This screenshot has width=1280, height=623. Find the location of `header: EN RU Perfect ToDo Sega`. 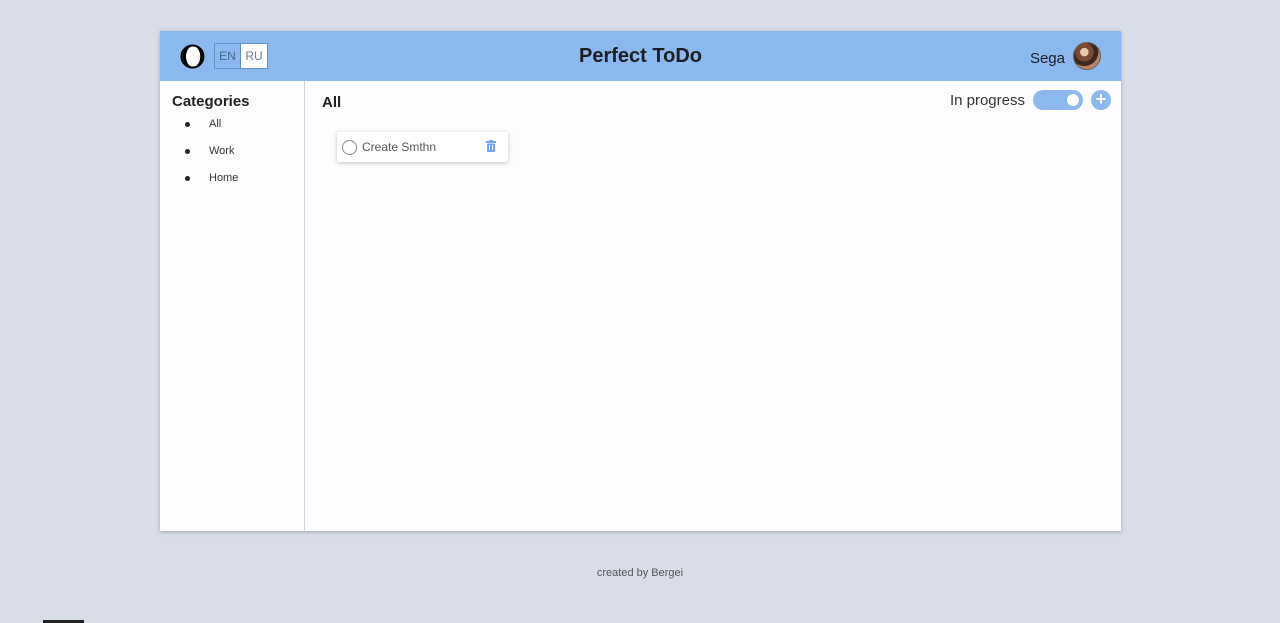

header: EN RU Perfect ToDo Sega is located at coordinates (640, 56).